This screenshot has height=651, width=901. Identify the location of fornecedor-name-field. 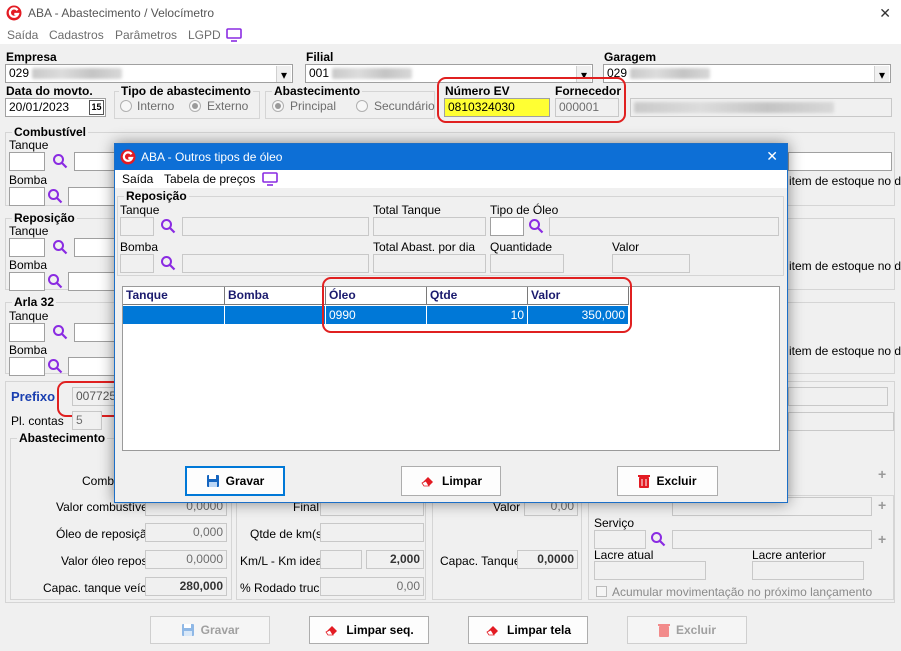
(761, 107).